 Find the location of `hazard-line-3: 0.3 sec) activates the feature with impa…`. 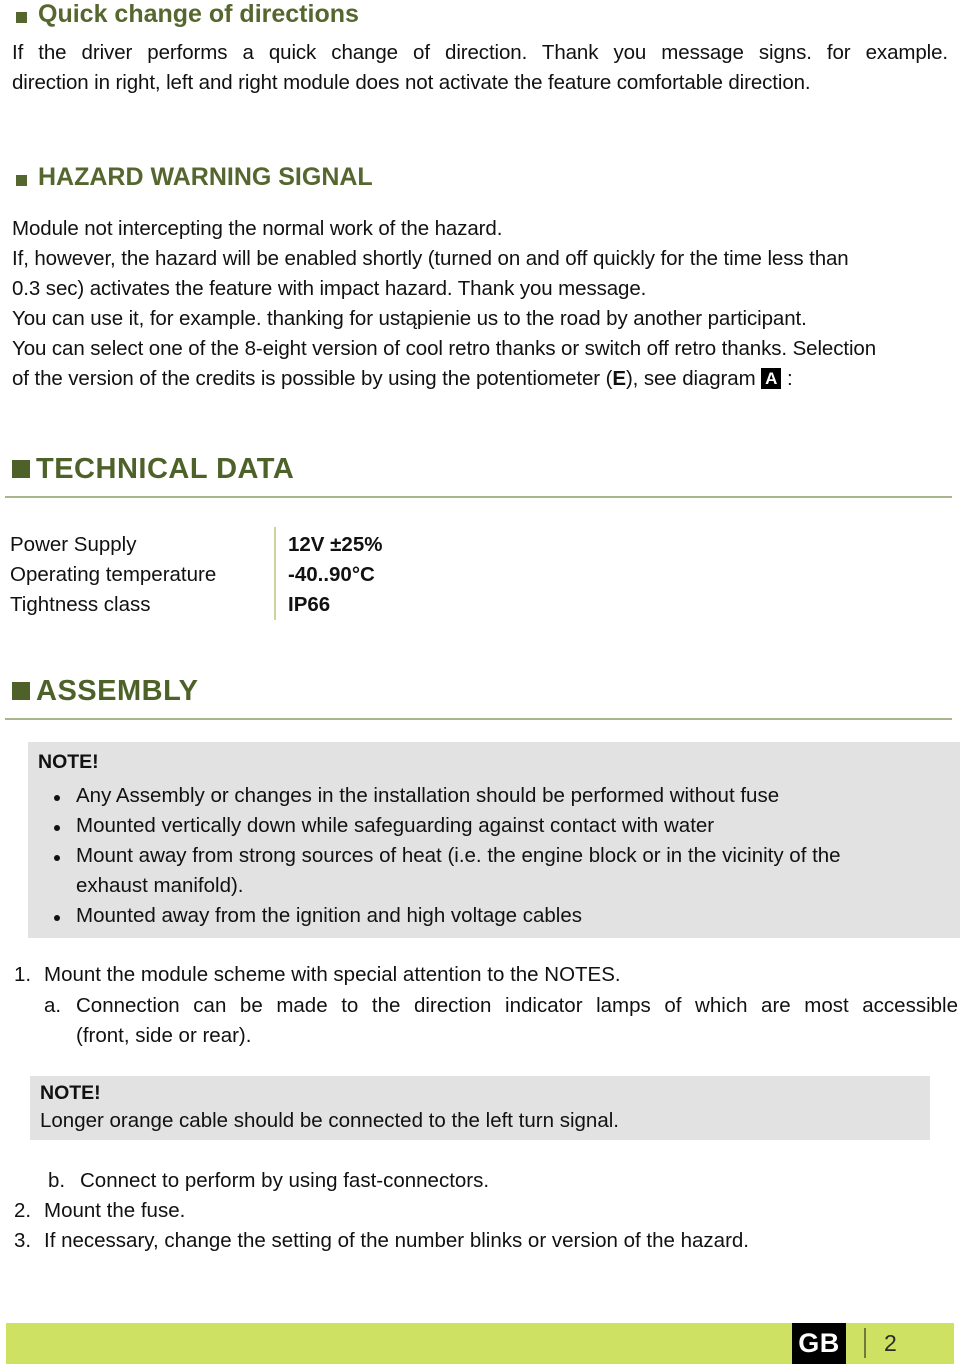

hazard-line-3: 0.3 sec) activates the feature with impa… is located at coordinates (329, 288).